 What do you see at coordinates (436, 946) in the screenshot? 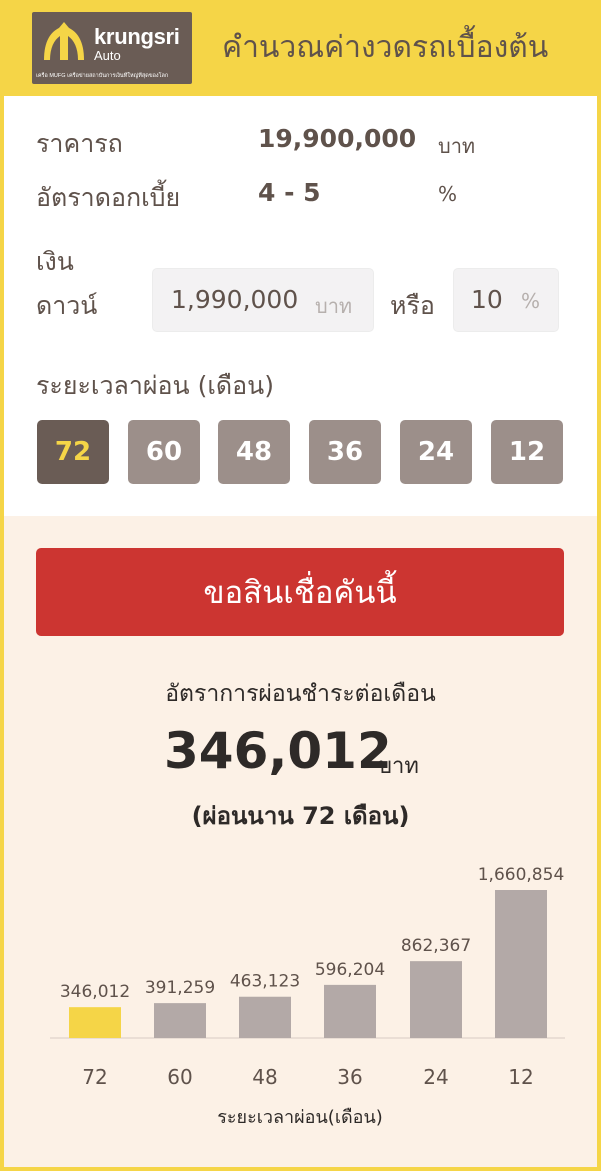
I see `bar-value-label-24: 862,367` at bounding box center [436, 946].